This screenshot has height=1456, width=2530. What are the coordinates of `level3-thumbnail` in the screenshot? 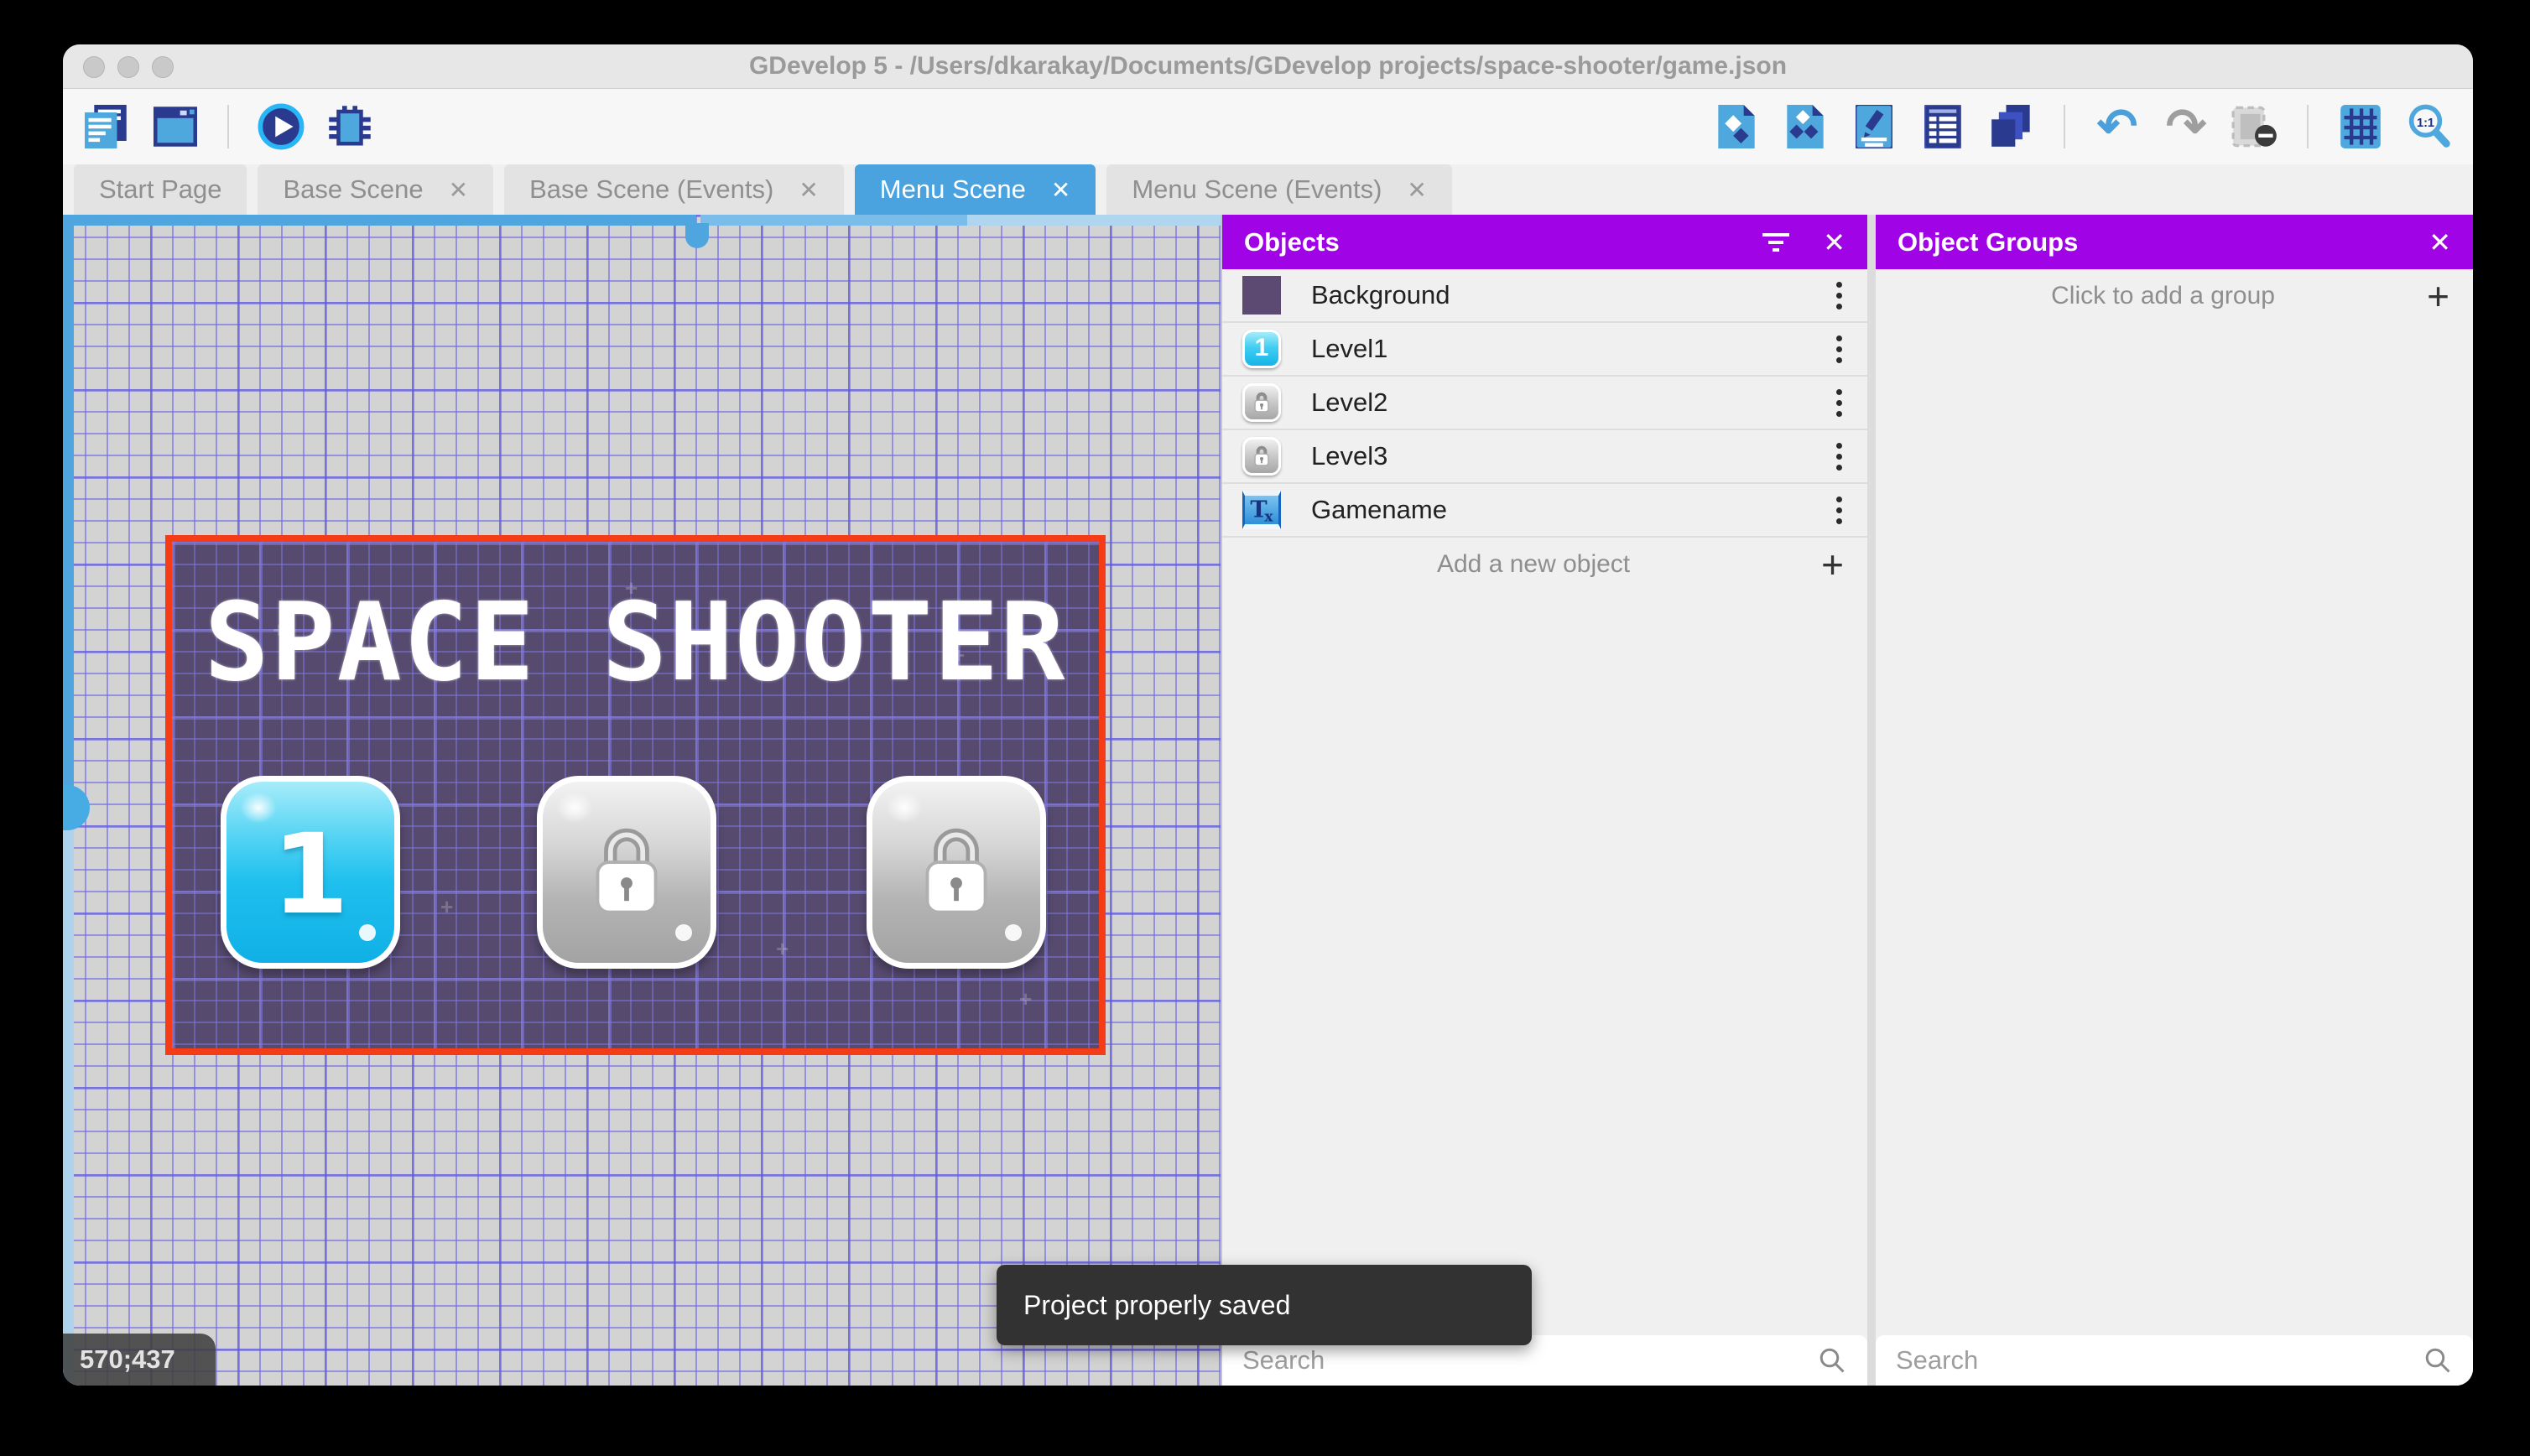 It's located at (1261, 456).